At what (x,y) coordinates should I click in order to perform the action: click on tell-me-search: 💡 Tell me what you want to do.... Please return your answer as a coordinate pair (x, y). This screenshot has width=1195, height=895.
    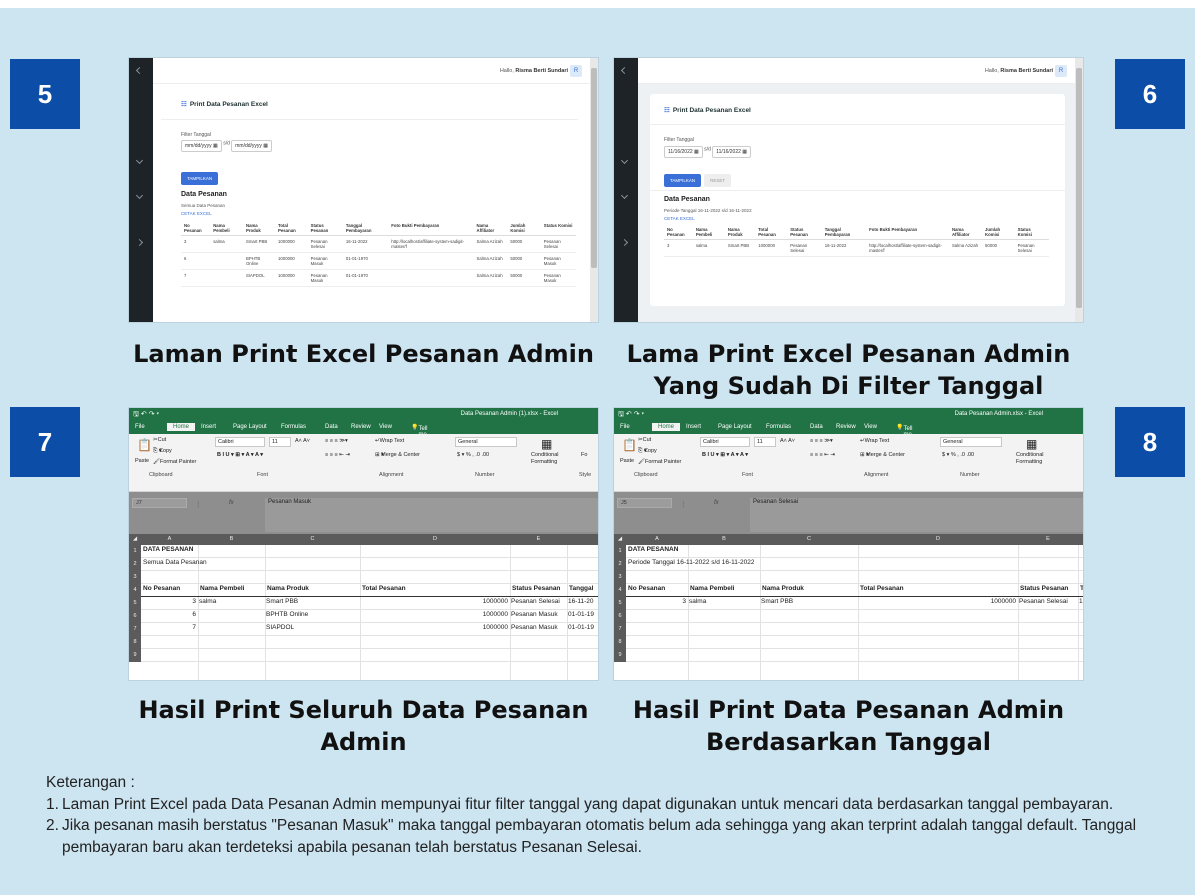
    Looking at the image, I should click on (421, 446).